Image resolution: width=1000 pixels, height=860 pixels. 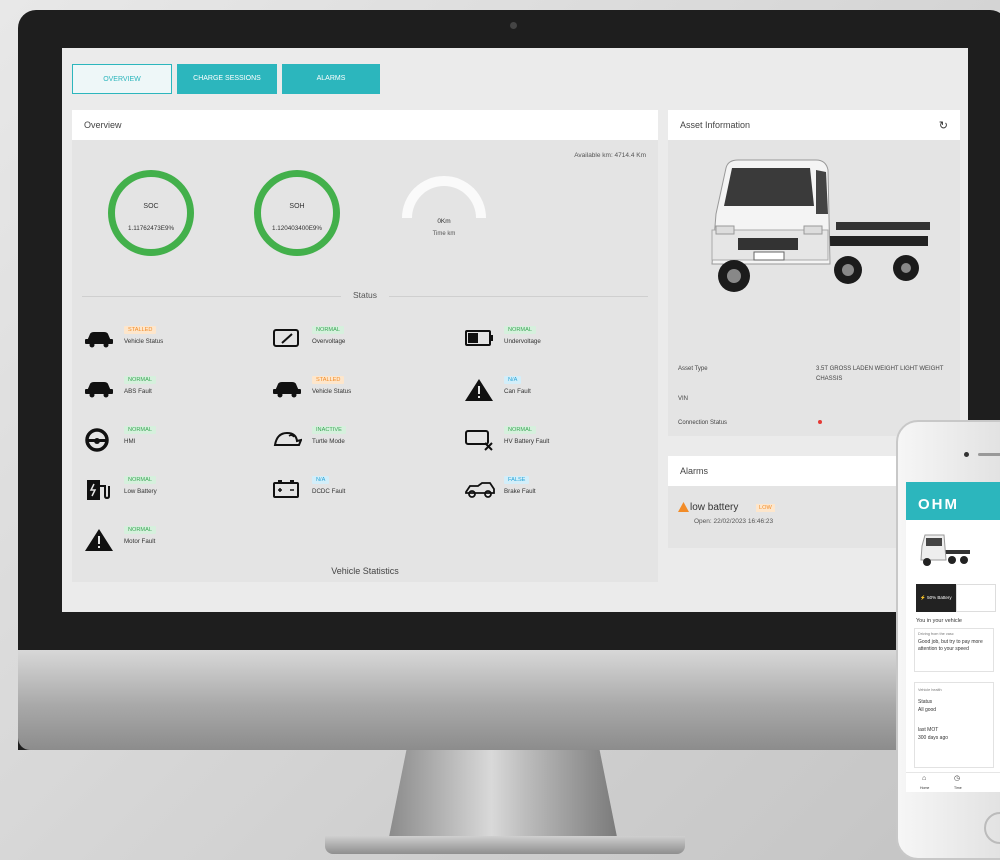 What do you see at coordinates (444, 221) in the screenshot?
I see `range-value: 0Km` at bounding box center [444, 221].